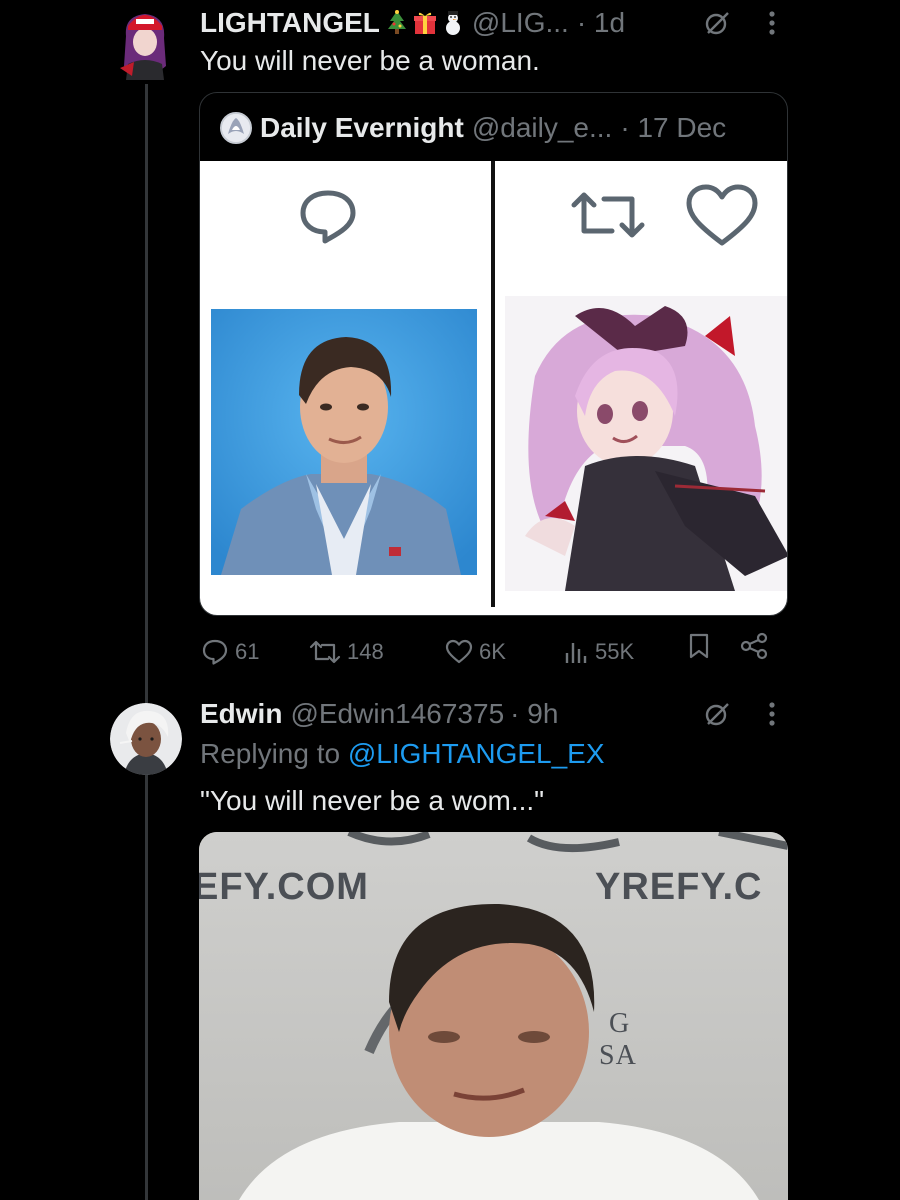 The image size is (900, 1200). What do you see at coordinates (722, 215) in the screenshot?
I see `meme-like-icon` at bounding box center [722, 215].